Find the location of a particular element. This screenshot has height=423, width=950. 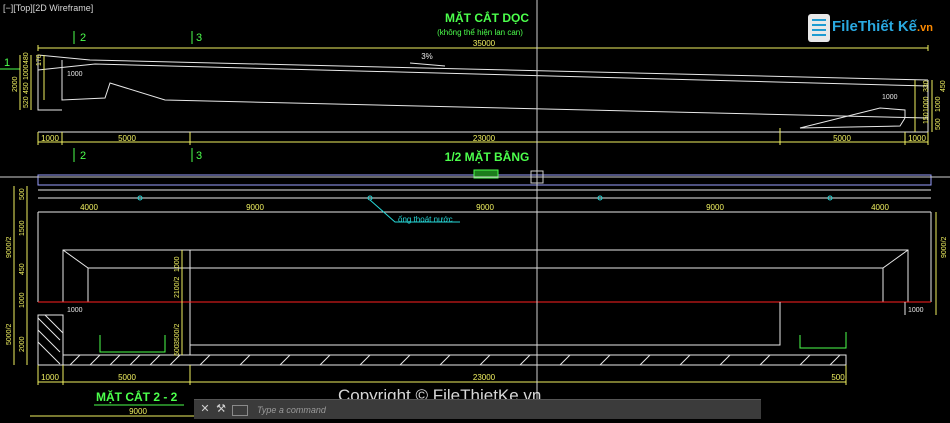

s2-left-dim-3: 450 is located at coordinates (22, 269).